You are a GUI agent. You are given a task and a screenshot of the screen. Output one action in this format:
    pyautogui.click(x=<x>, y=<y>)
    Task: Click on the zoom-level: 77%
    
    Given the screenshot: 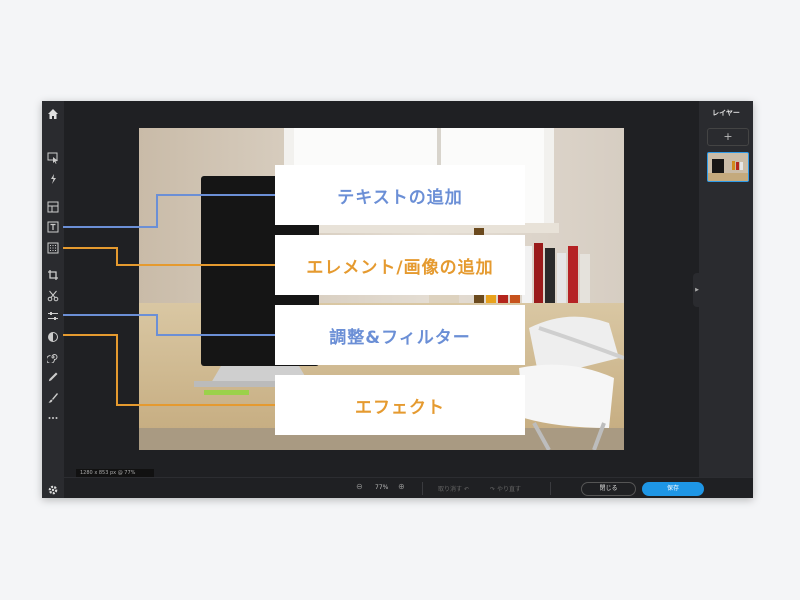 What is the action you would take?
    pyautogui.click(x=382, y=487)
    